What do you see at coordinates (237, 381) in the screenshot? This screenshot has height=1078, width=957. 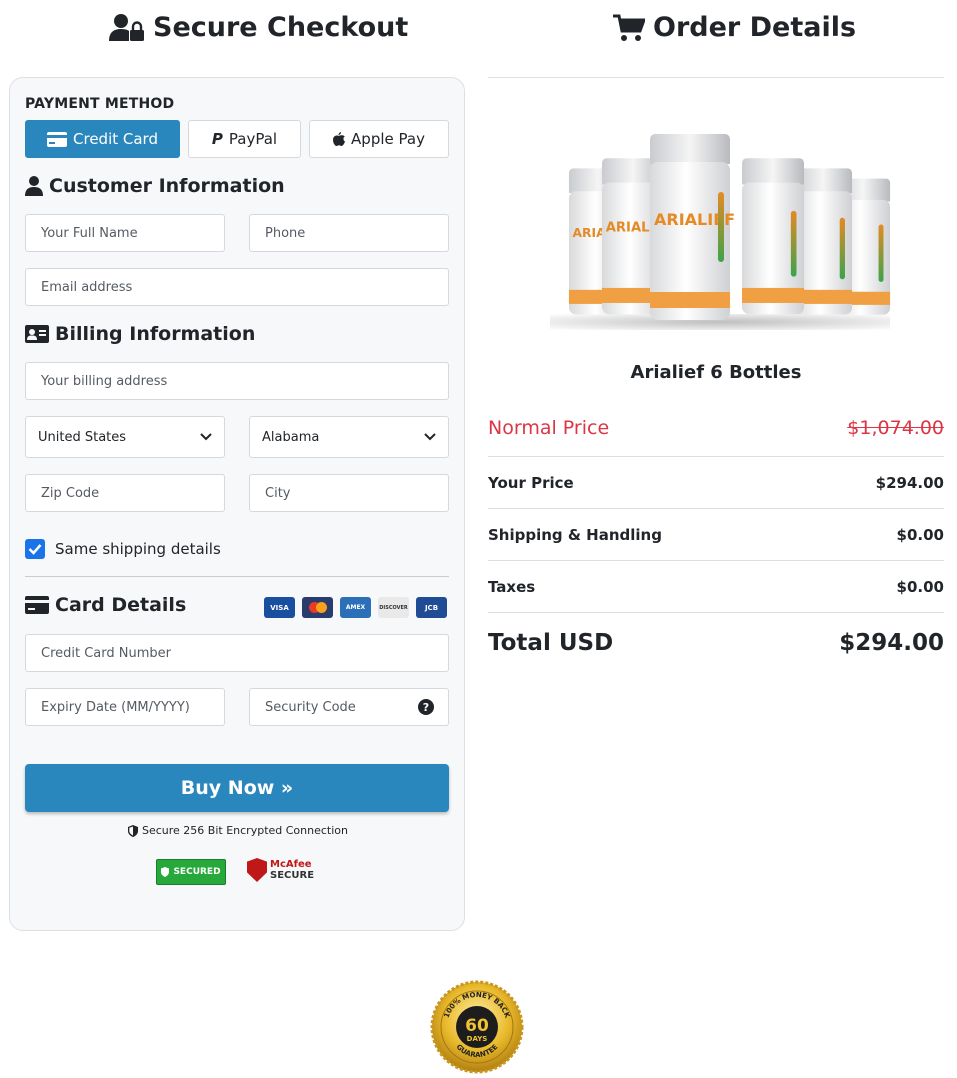 I see `billing-address-input` at bounding box center [237, 381].